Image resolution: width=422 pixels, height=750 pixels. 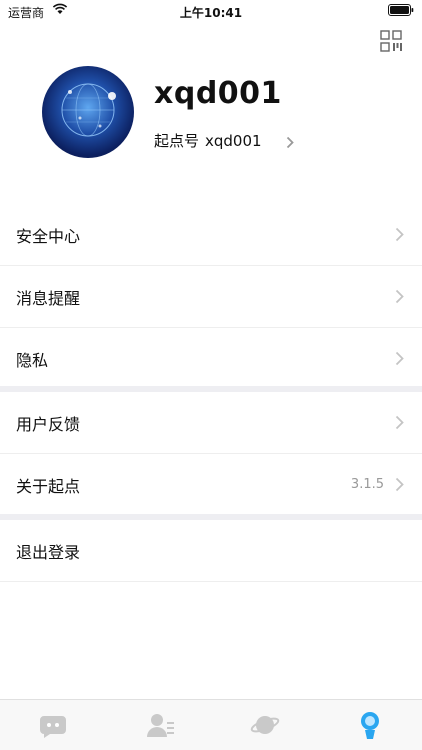 I want to click on qr-code-button, so click(x=391, y=41).